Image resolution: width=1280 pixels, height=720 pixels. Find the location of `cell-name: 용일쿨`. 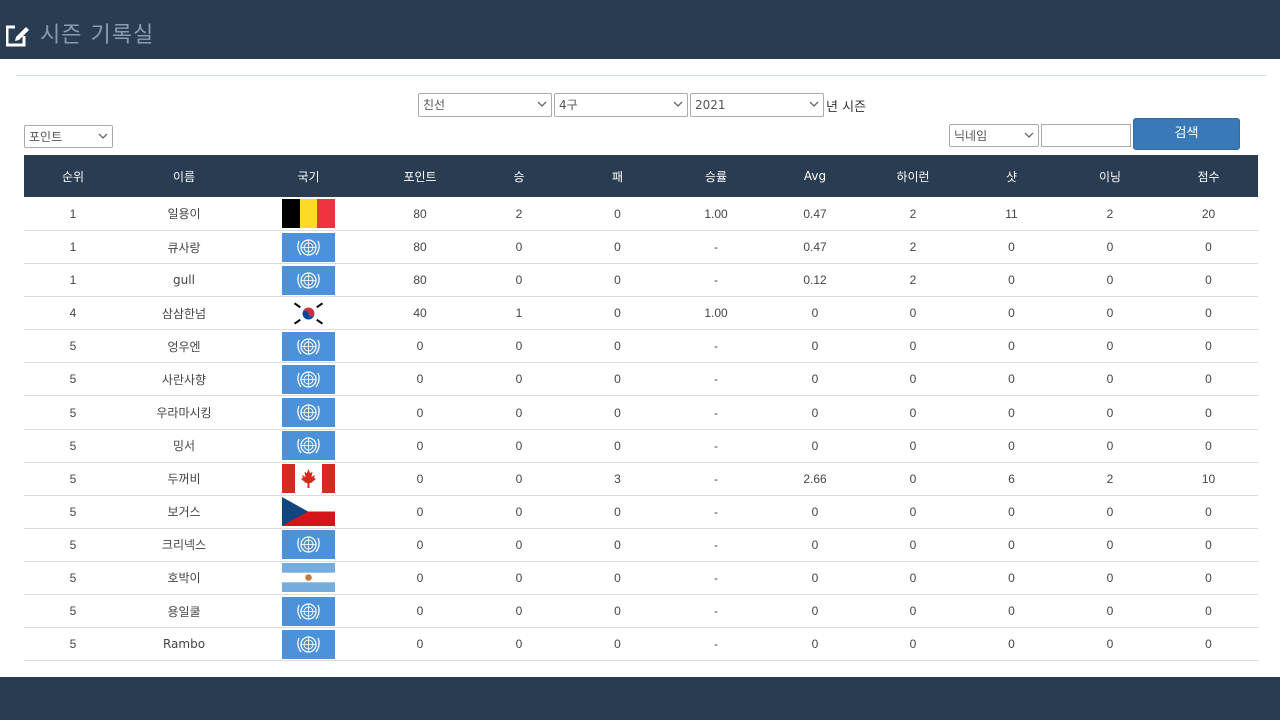

cell-name: 용일쿨 is located at coordinates (184, 611).